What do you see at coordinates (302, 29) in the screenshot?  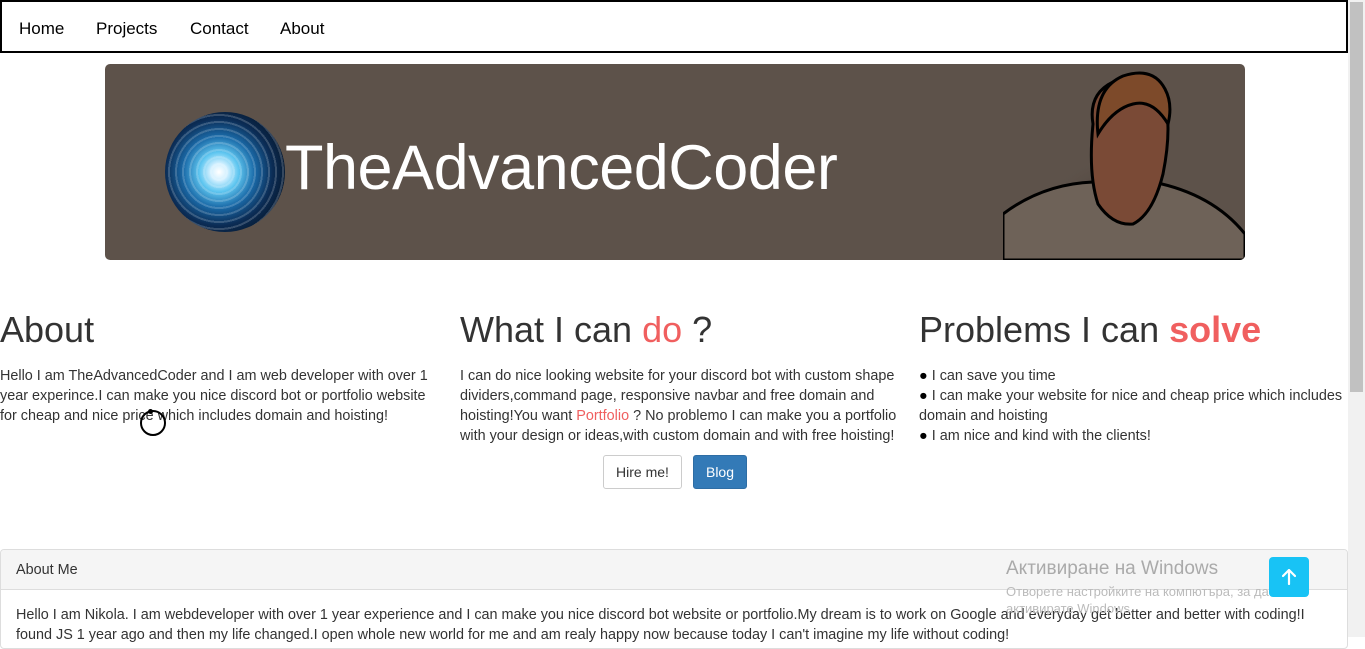 I see `nav-about-link: About` at bounding box center [302, 29].